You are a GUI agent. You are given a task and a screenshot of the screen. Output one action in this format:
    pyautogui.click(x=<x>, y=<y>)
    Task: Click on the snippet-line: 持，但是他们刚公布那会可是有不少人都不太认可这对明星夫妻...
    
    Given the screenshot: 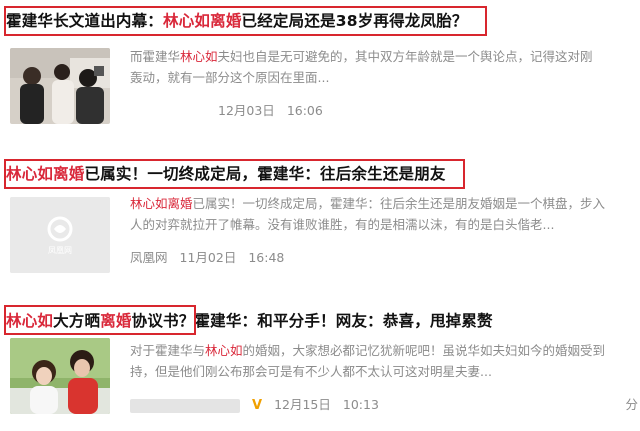 What is the action you would take?
    pyautogui.click(x=311, y=371)
    